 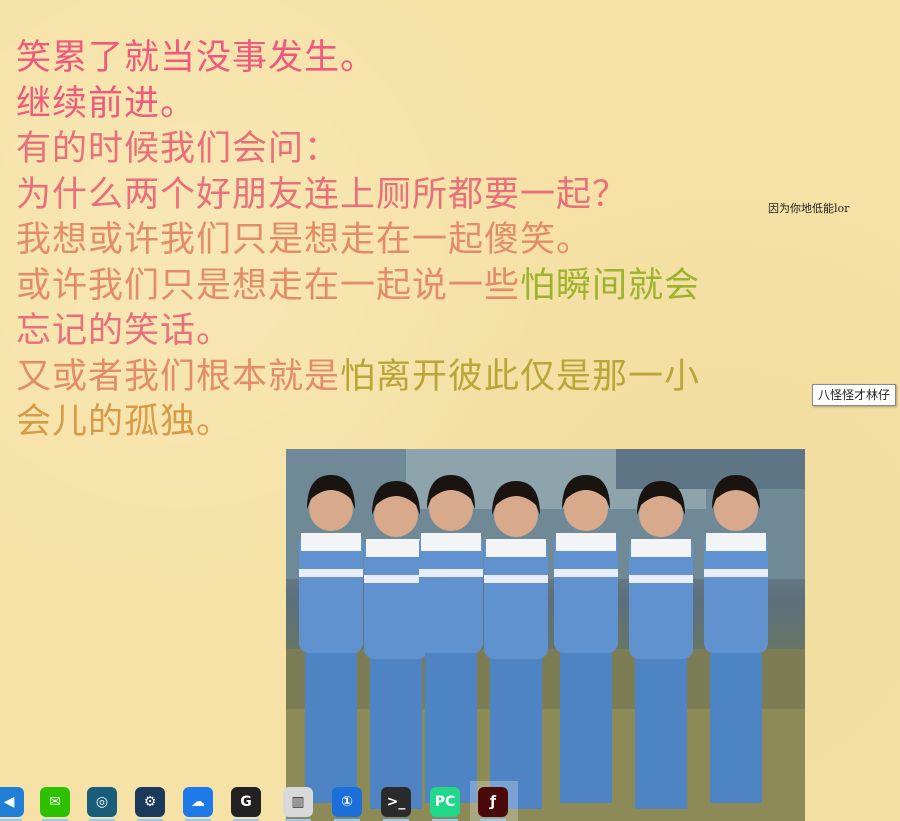 What do you see at coordinates (198, 802) in the screenshot?
I see `cloud-drive-icon: ☁` at bounding box center [198, 802].